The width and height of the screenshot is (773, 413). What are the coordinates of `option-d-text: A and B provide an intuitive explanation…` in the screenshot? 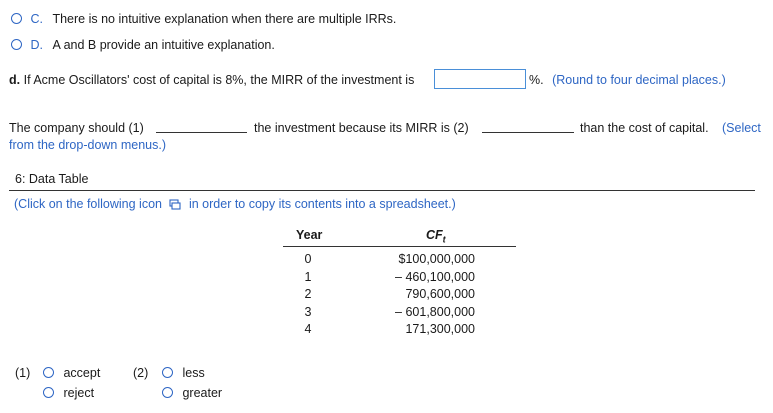 It's located at (163, 45).